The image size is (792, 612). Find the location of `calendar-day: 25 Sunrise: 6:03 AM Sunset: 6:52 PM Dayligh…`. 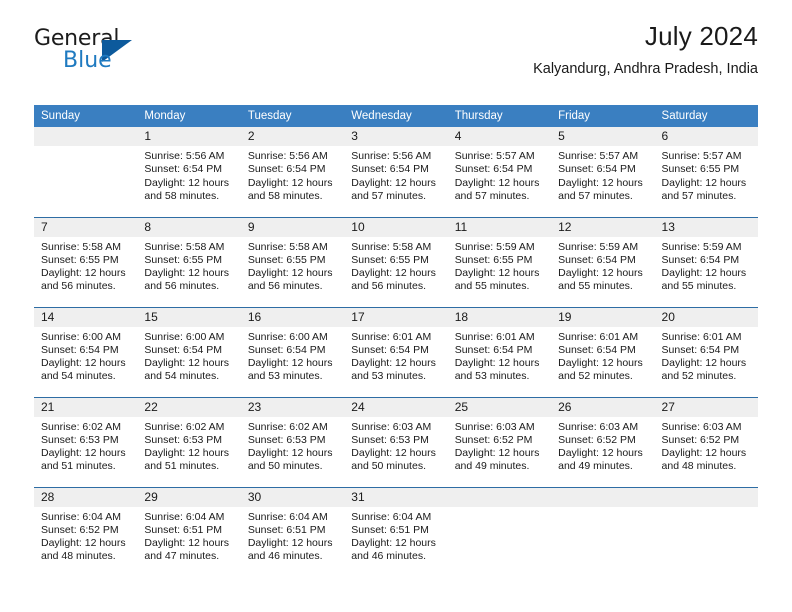

calendar-day: 25 Sunrise: 6:03 AM Sunset: 6:52 PM Dayligh… is located at coordinates (499, 442).